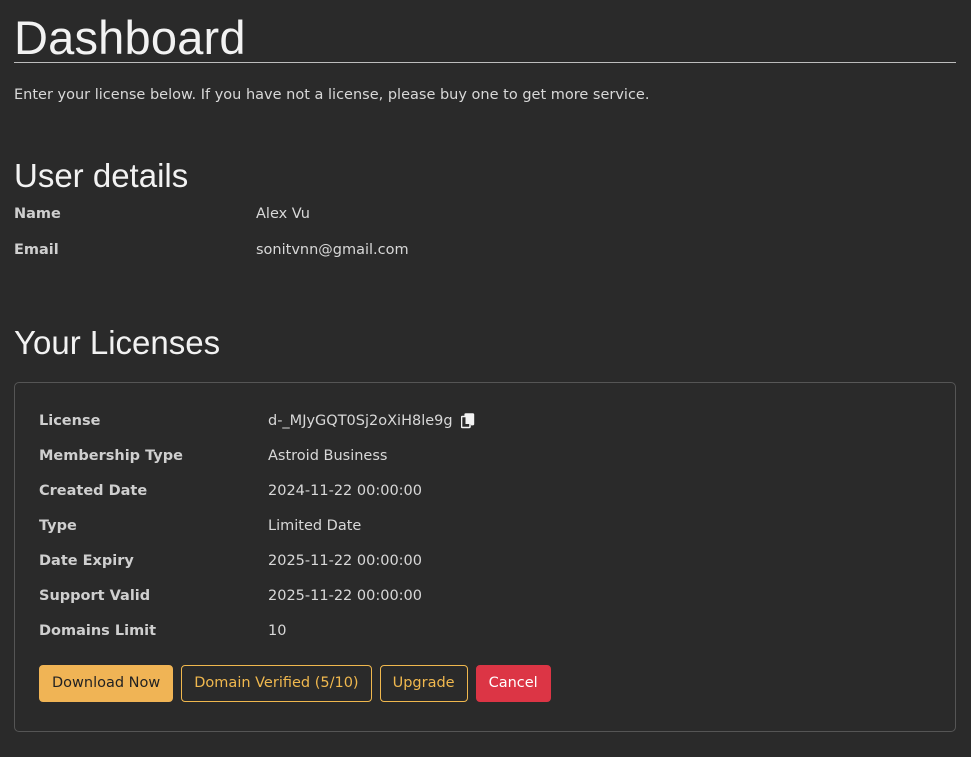 The width and height of the screenshot is (971, 757). Describe the element at coordinates (36, 250) in the screenshot. I see `user-email-label: Email` at that location.